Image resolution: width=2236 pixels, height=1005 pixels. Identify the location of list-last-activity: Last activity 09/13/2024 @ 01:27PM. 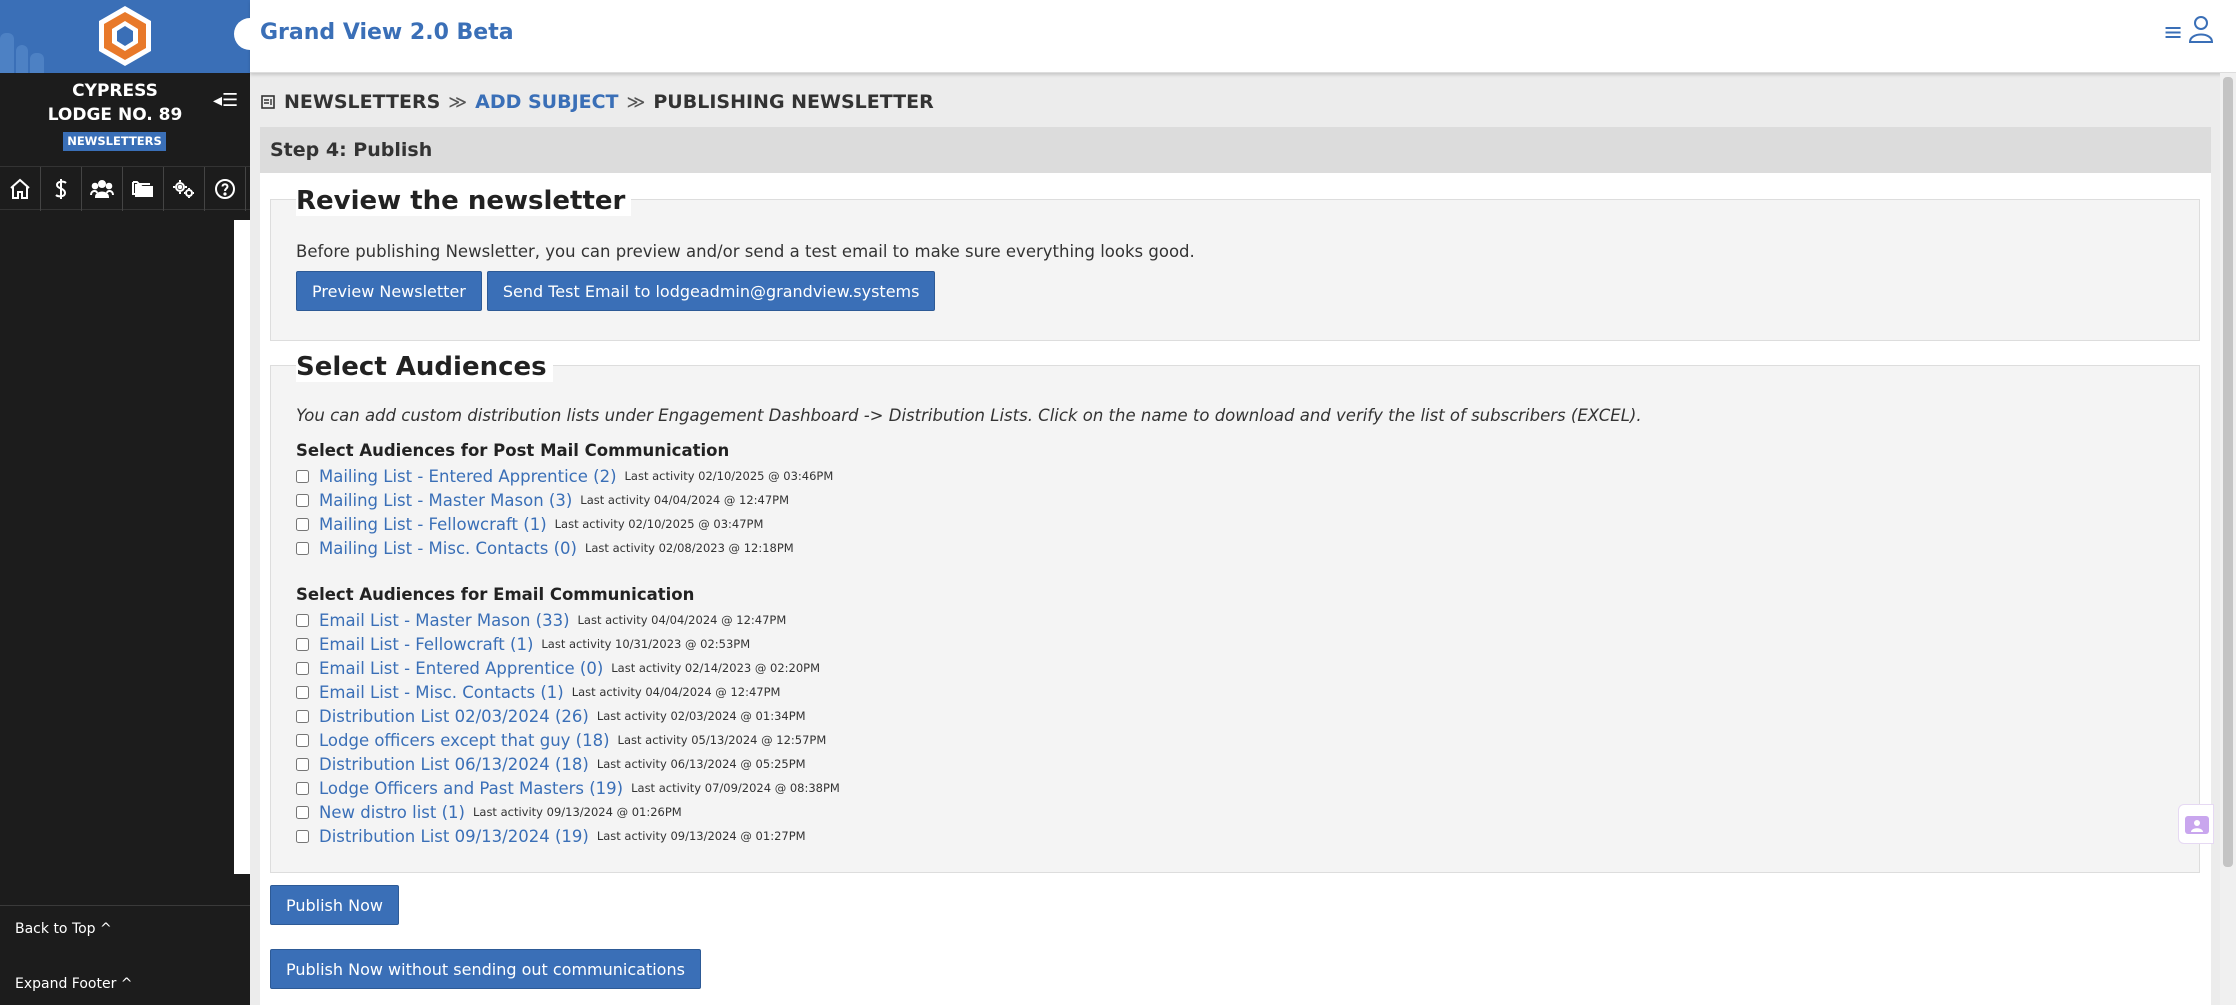
(701, 836).